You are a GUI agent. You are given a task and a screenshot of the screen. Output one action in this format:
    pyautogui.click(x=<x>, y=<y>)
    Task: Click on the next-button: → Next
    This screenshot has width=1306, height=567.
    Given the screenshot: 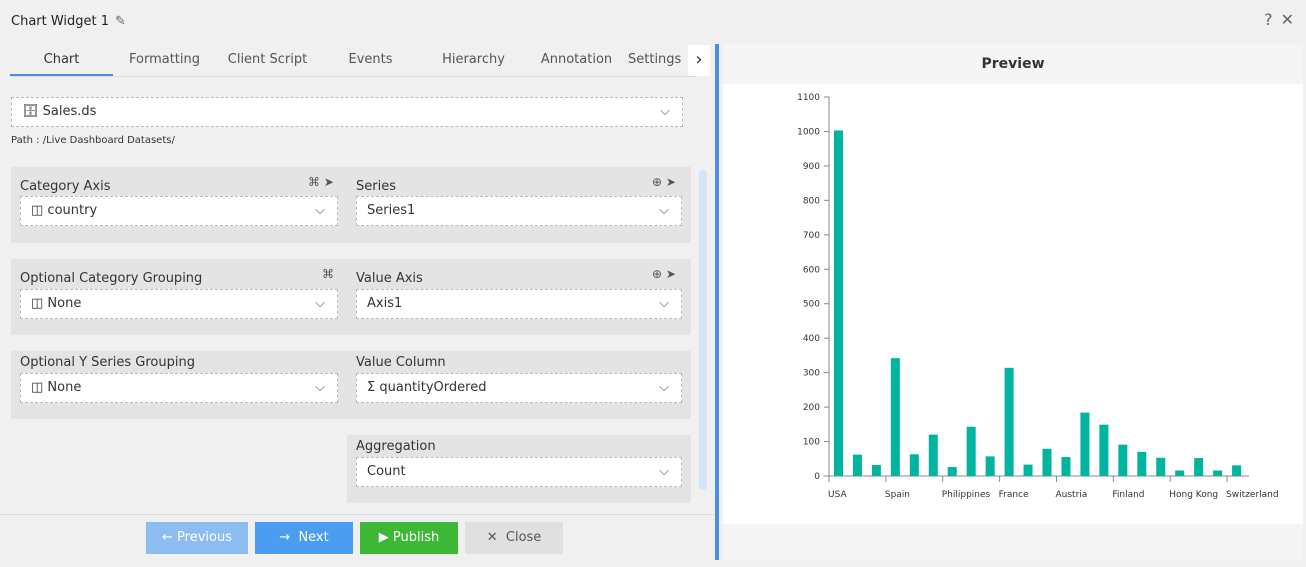 What is the action you would take?
    pyautogui.click(x=304, y=538)
    